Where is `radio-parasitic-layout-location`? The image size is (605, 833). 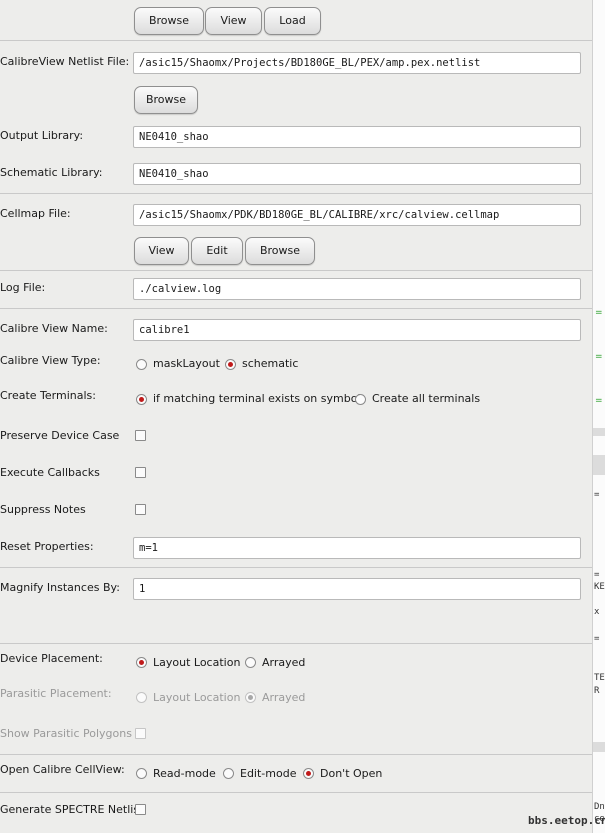
radio-parasitic-layout-location is located at coordinates (141, 697).